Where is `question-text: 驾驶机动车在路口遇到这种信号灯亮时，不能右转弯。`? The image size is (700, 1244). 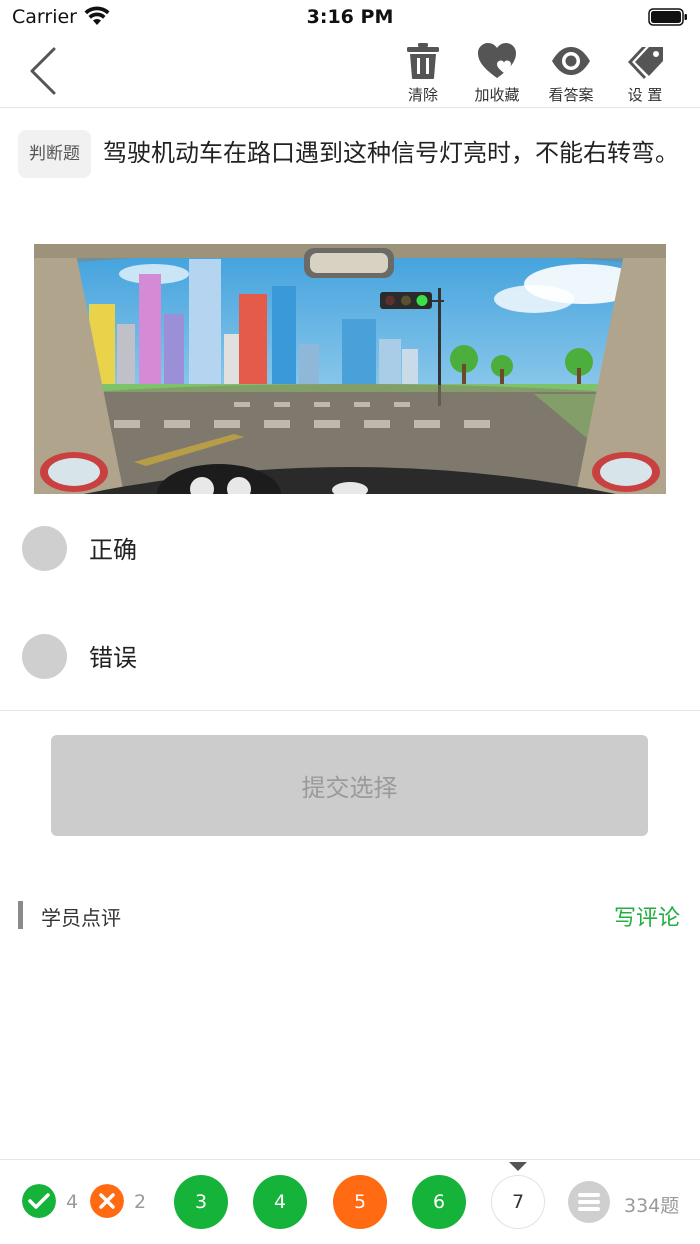 question-text: 驾驶机动车在路口遇到这种信号灯亮时，不能右转弯。 is located at coordinates (391, 153).